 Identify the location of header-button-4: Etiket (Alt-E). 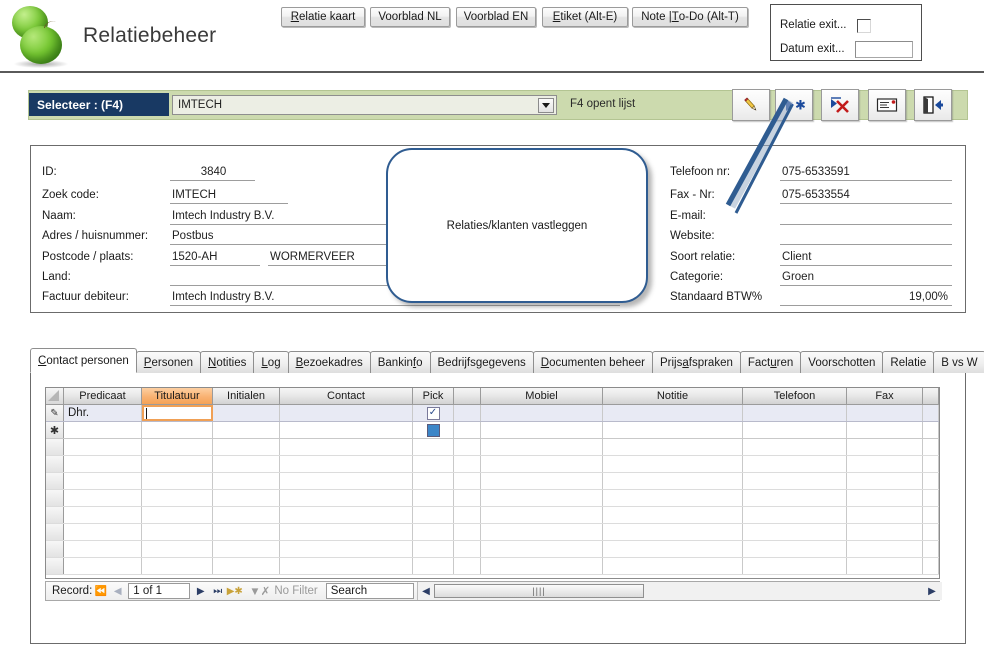
(585, 17).